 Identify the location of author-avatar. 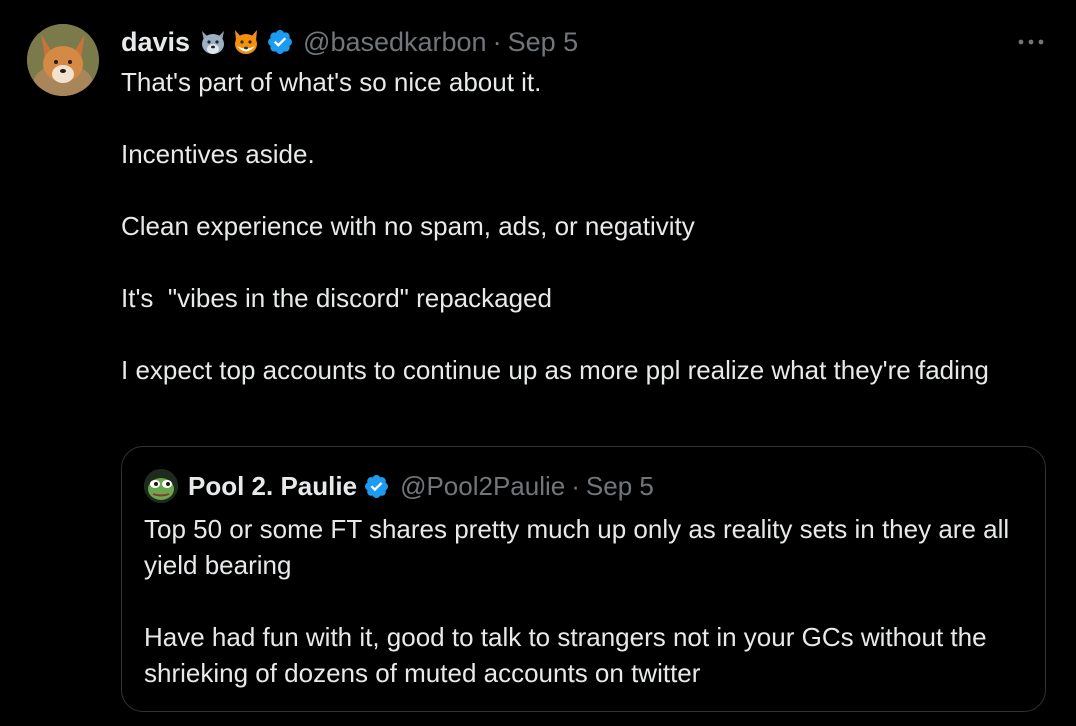
(63, 60).